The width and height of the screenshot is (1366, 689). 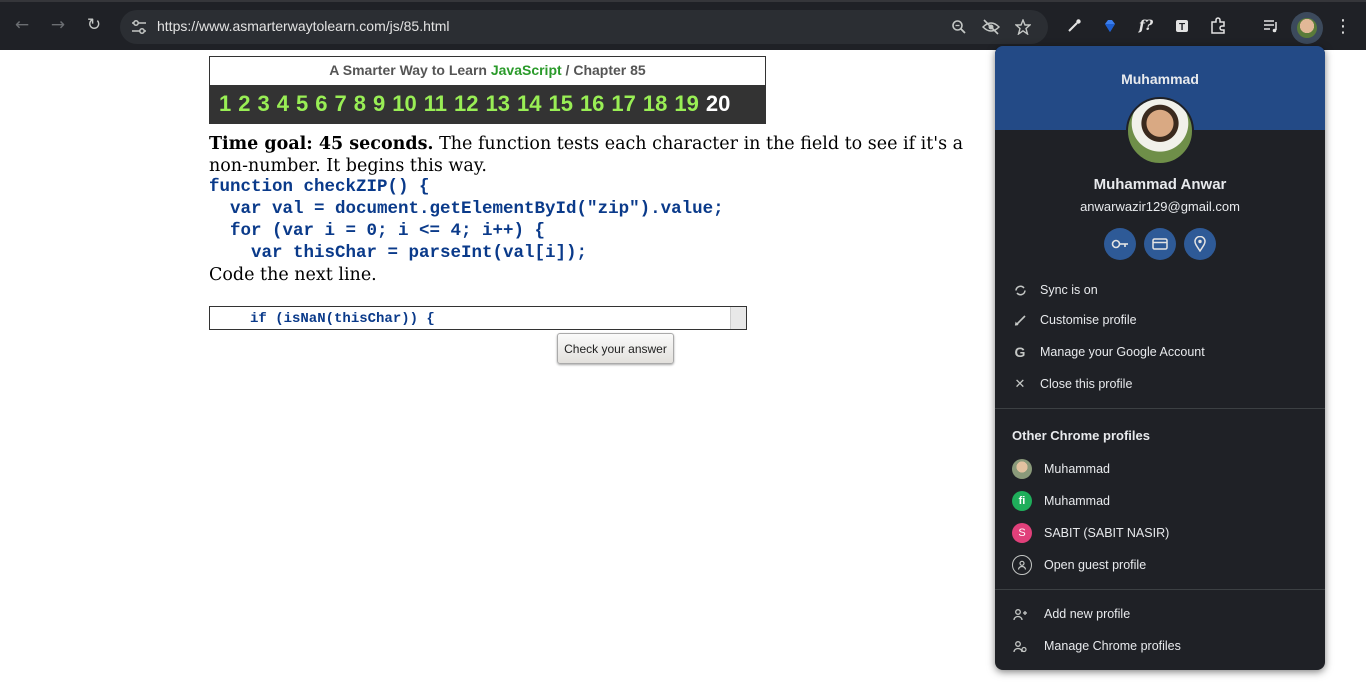 I want to click on open-guest-profile-item: Open guest profile, so click(x=1160, y=565).